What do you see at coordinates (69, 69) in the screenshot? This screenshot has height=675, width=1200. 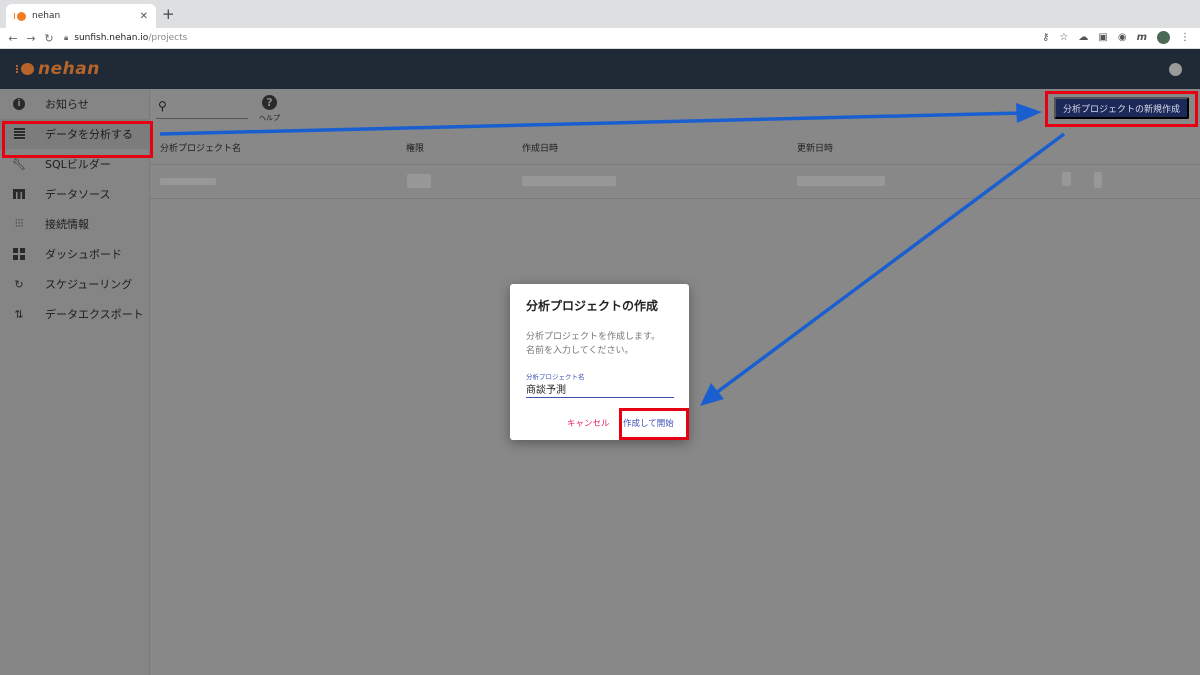 I see `logo-text: nehan` at bounding box center [69, 69].